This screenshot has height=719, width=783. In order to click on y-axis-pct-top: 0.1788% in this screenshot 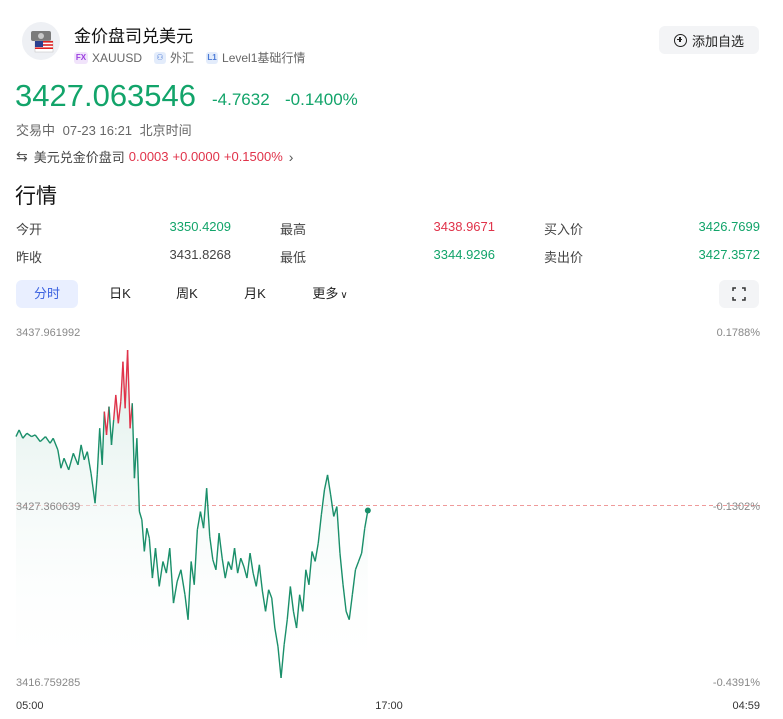, I will do `click(739, 333)`.